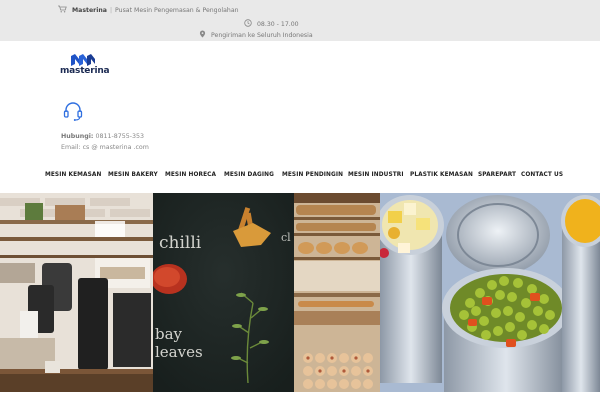 This screenshot has height=400, width=600. I want to click on clock-icon, so click(248, 24).